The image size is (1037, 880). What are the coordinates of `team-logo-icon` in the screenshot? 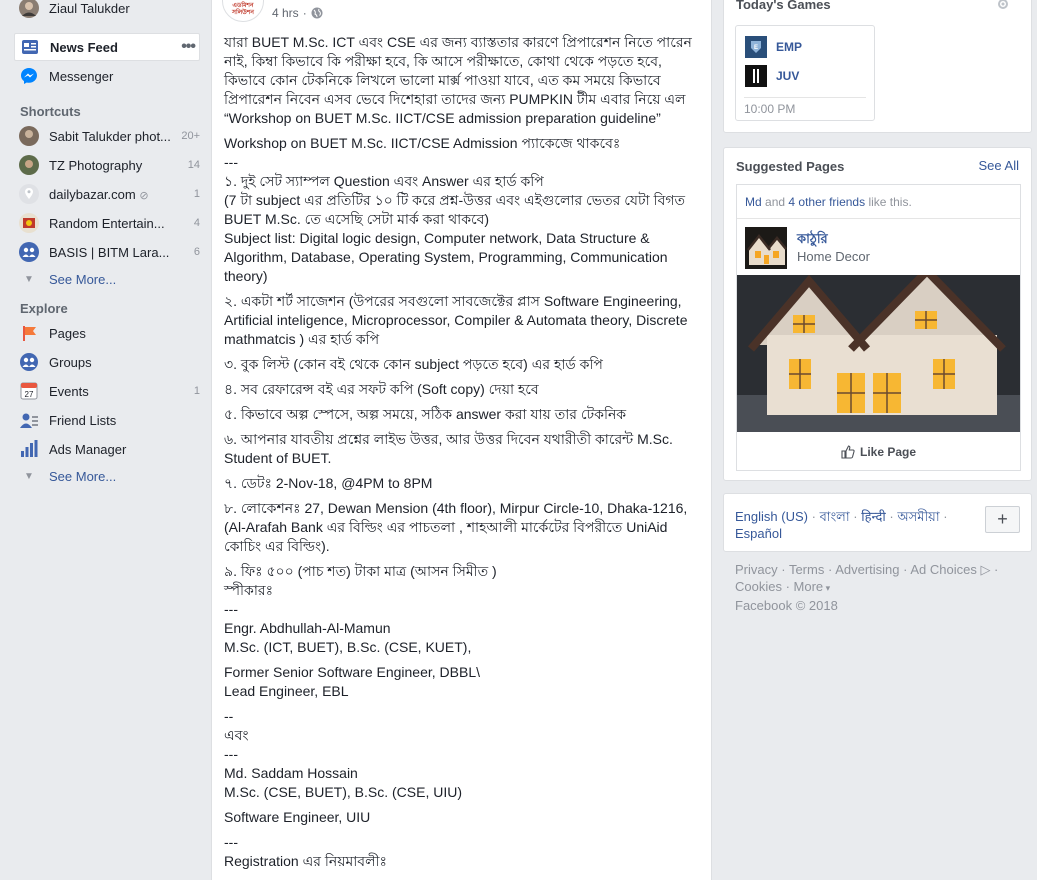 It's located at (756, 76).